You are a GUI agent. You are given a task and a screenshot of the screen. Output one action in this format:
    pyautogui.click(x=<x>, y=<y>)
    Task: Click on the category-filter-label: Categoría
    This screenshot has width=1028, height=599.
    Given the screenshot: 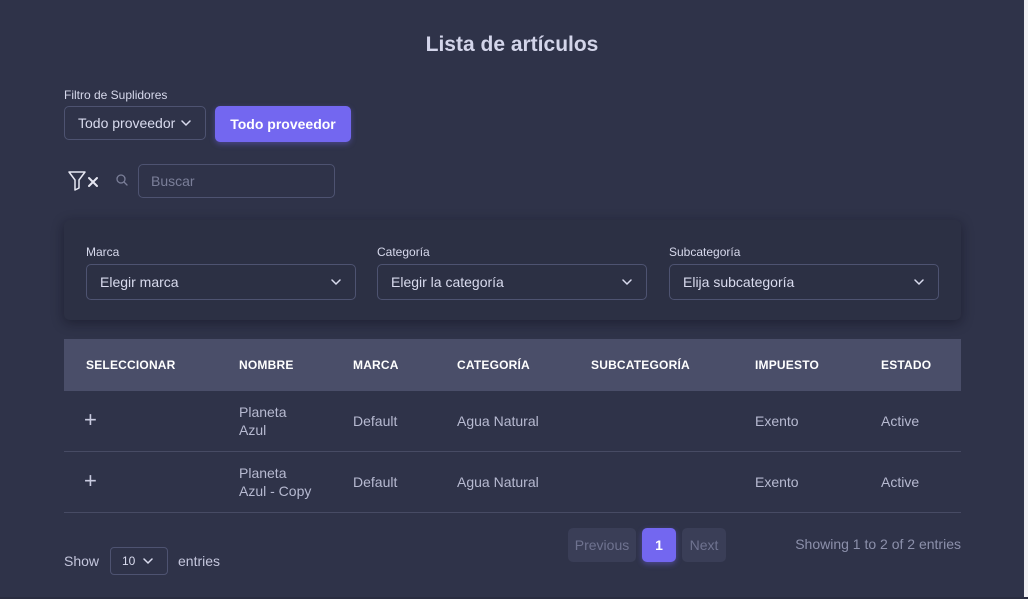 What is the action you would take?
    pyautogui.click(x=403, y=252)
    